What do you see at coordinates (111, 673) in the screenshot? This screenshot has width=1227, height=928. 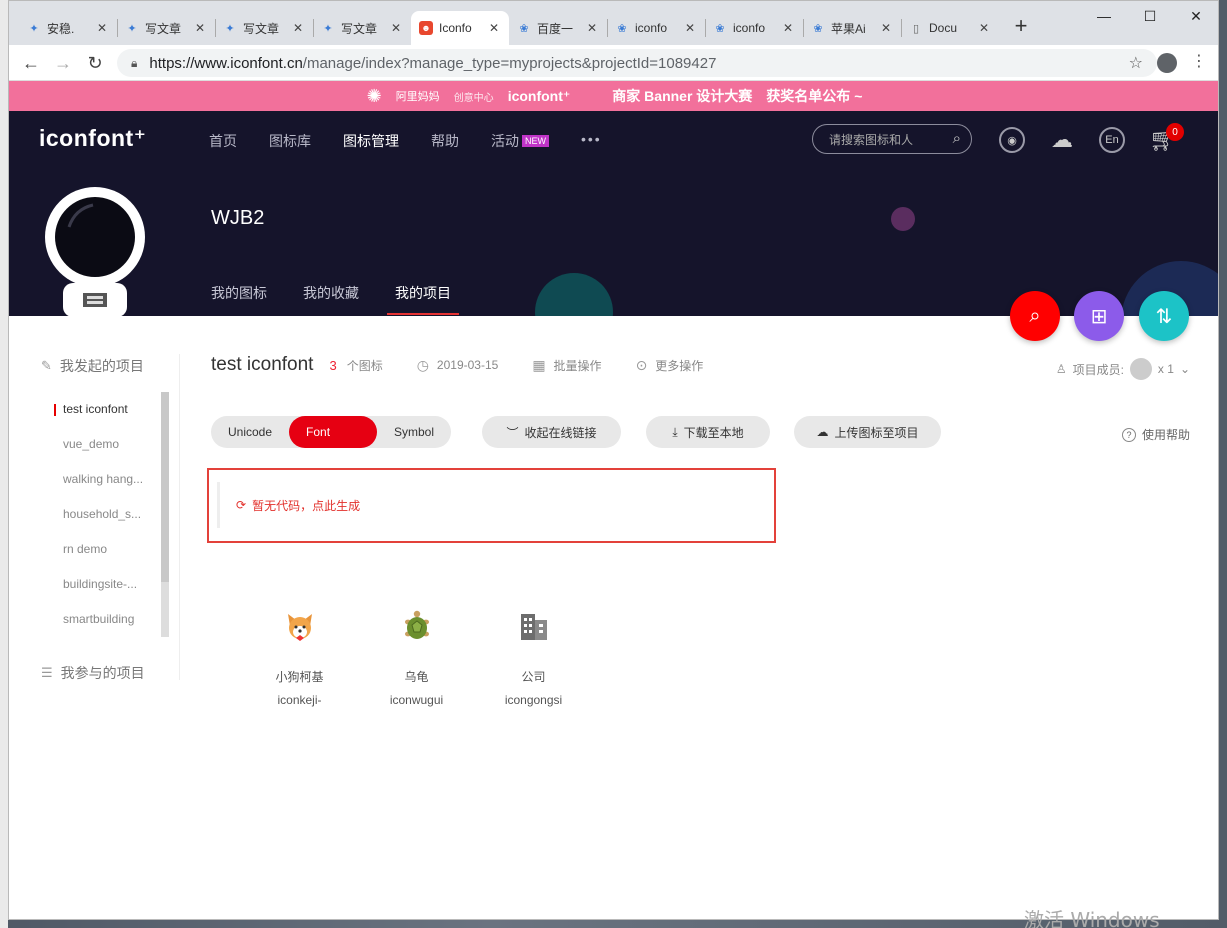 I see `joined-projects-heading: ☰ 我参与的项目` at bounding box center [111, 673].